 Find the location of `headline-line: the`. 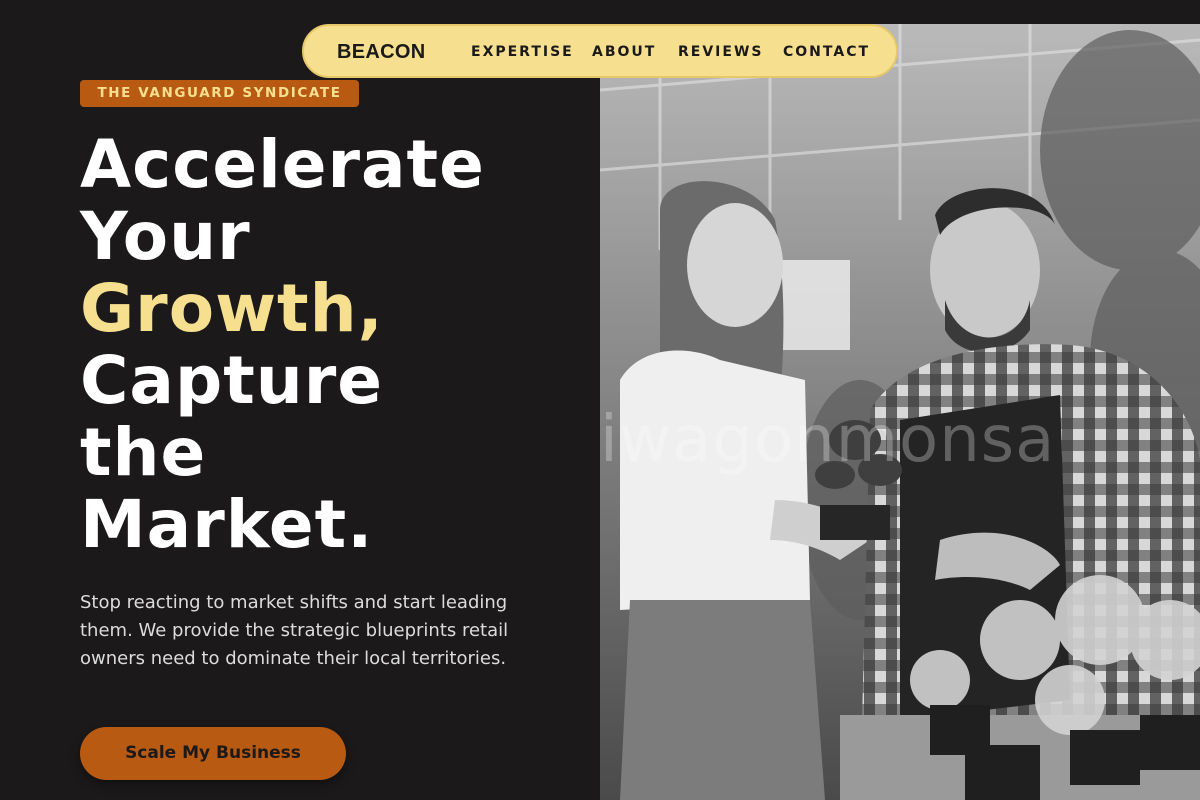

headline-line: the is located at coordinates (143, 452).